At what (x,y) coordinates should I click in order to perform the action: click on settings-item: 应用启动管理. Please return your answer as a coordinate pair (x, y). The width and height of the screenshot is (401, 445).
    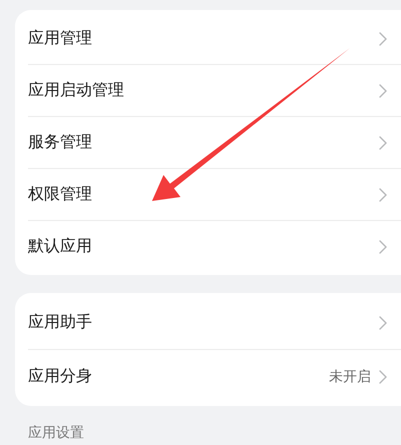
    Looking at the image, I should click on (208, 90).